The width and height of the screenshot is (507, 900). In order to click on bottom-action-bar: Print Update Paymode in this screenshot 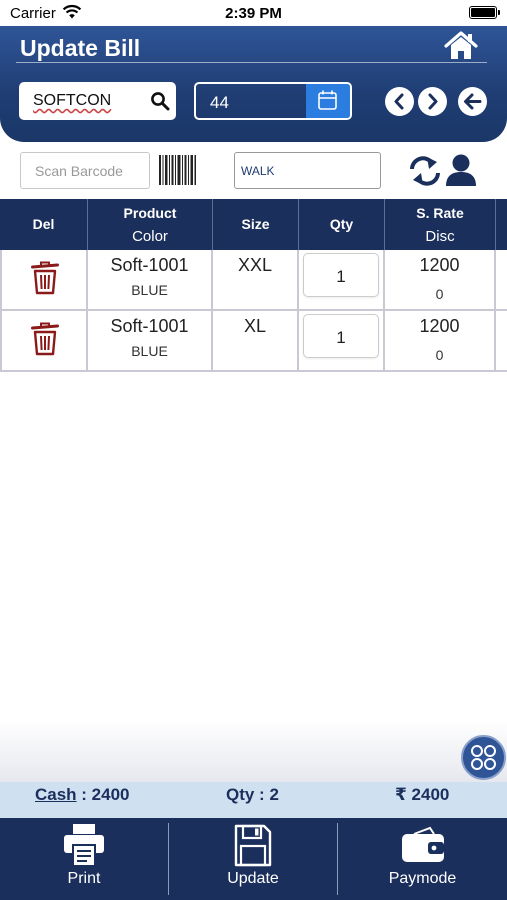, I will do `click(253, 859)`.